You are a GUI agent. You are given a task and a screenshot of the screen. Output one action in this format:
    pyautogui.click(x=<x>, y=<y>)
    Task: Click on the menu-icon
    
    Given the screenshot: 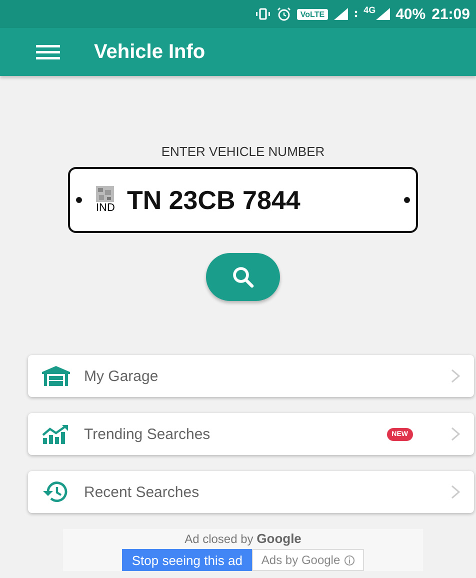 What is the action you would take?
    pyautogui.click(x=48, y=52)
    